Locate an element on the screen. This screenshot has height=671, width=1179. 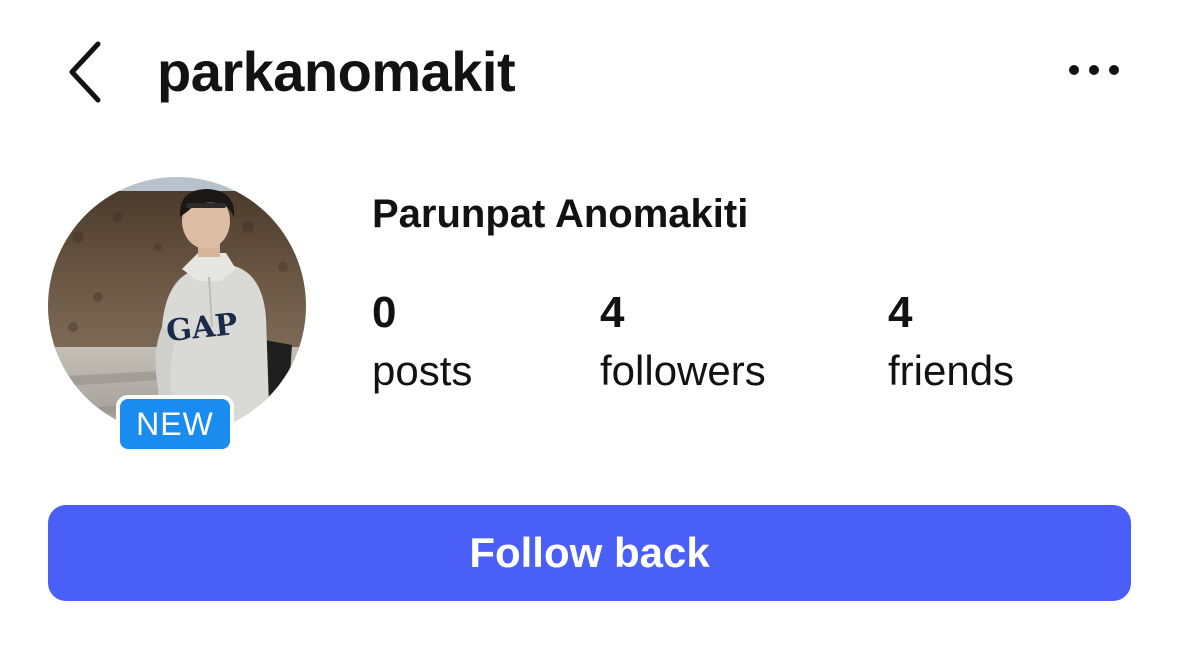
posts-label: posts is located at coordinates (422, 370).